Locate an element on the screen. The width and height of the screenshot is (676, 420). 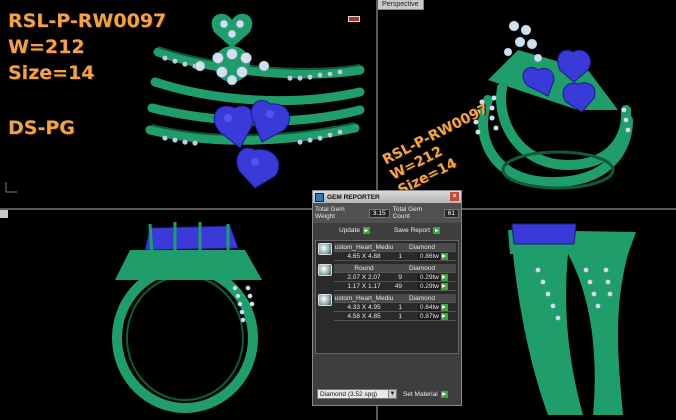
gem-size: 4.58 X 4.85 is located at coordinates (364, 316).